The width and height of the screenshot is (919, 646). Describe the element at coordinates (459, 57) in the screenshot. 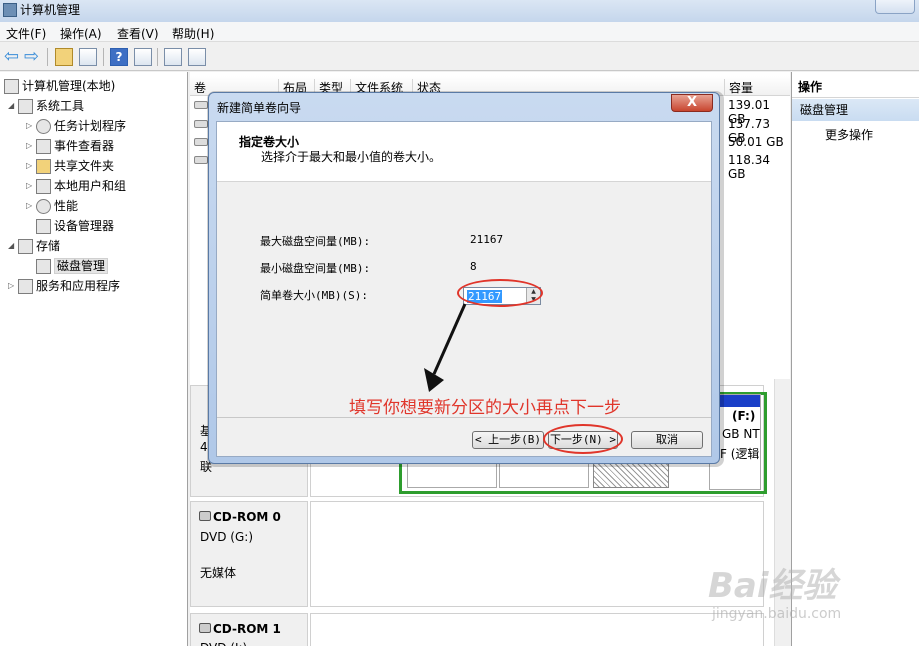

I see `toolbar: ⇦ ⇨ ?` at that location.